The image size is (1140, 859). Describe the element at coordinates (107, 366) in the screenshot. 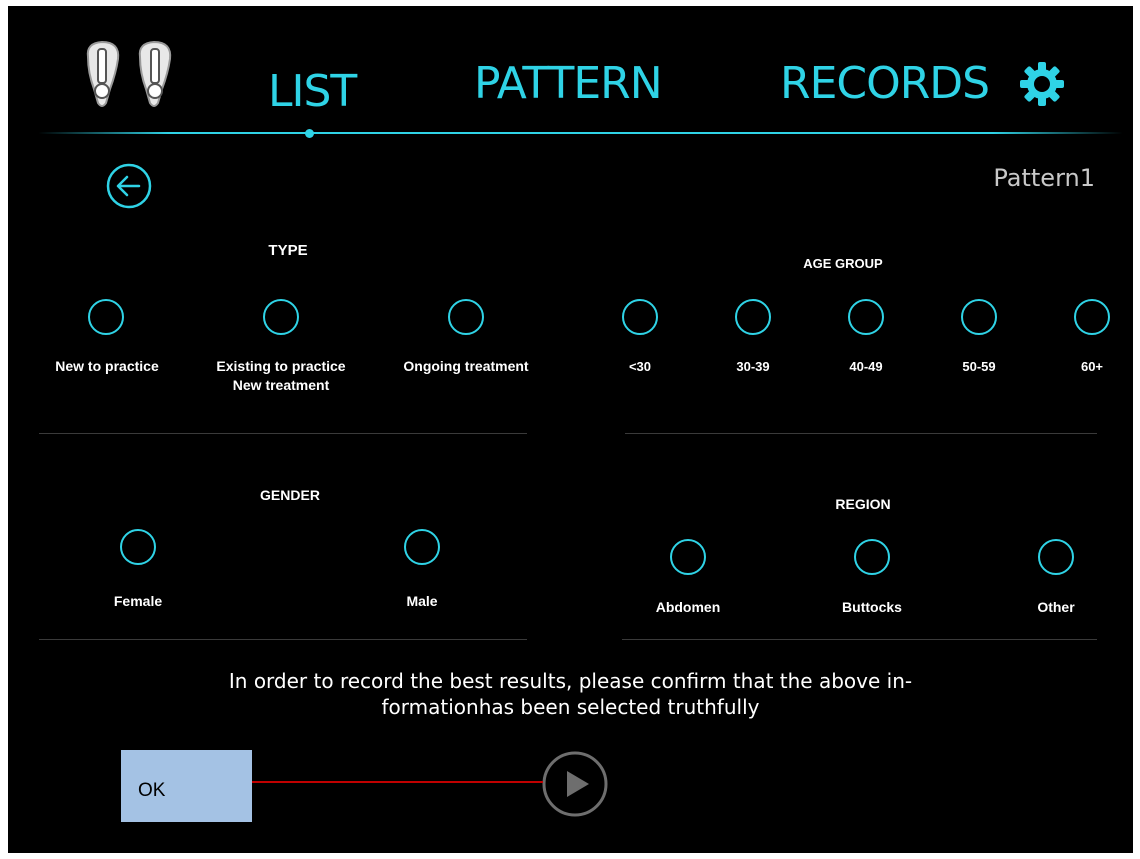

I see `option-label-new-to-practice: New to practice` at that location.